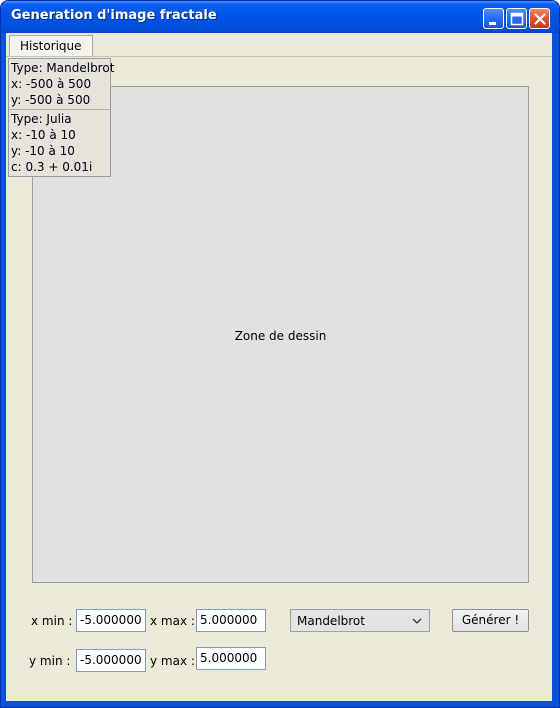 Image resolution: width=560 pixels, height=708 pixels. I want to click on ymin-field: -5.000000, so click(111, 660).